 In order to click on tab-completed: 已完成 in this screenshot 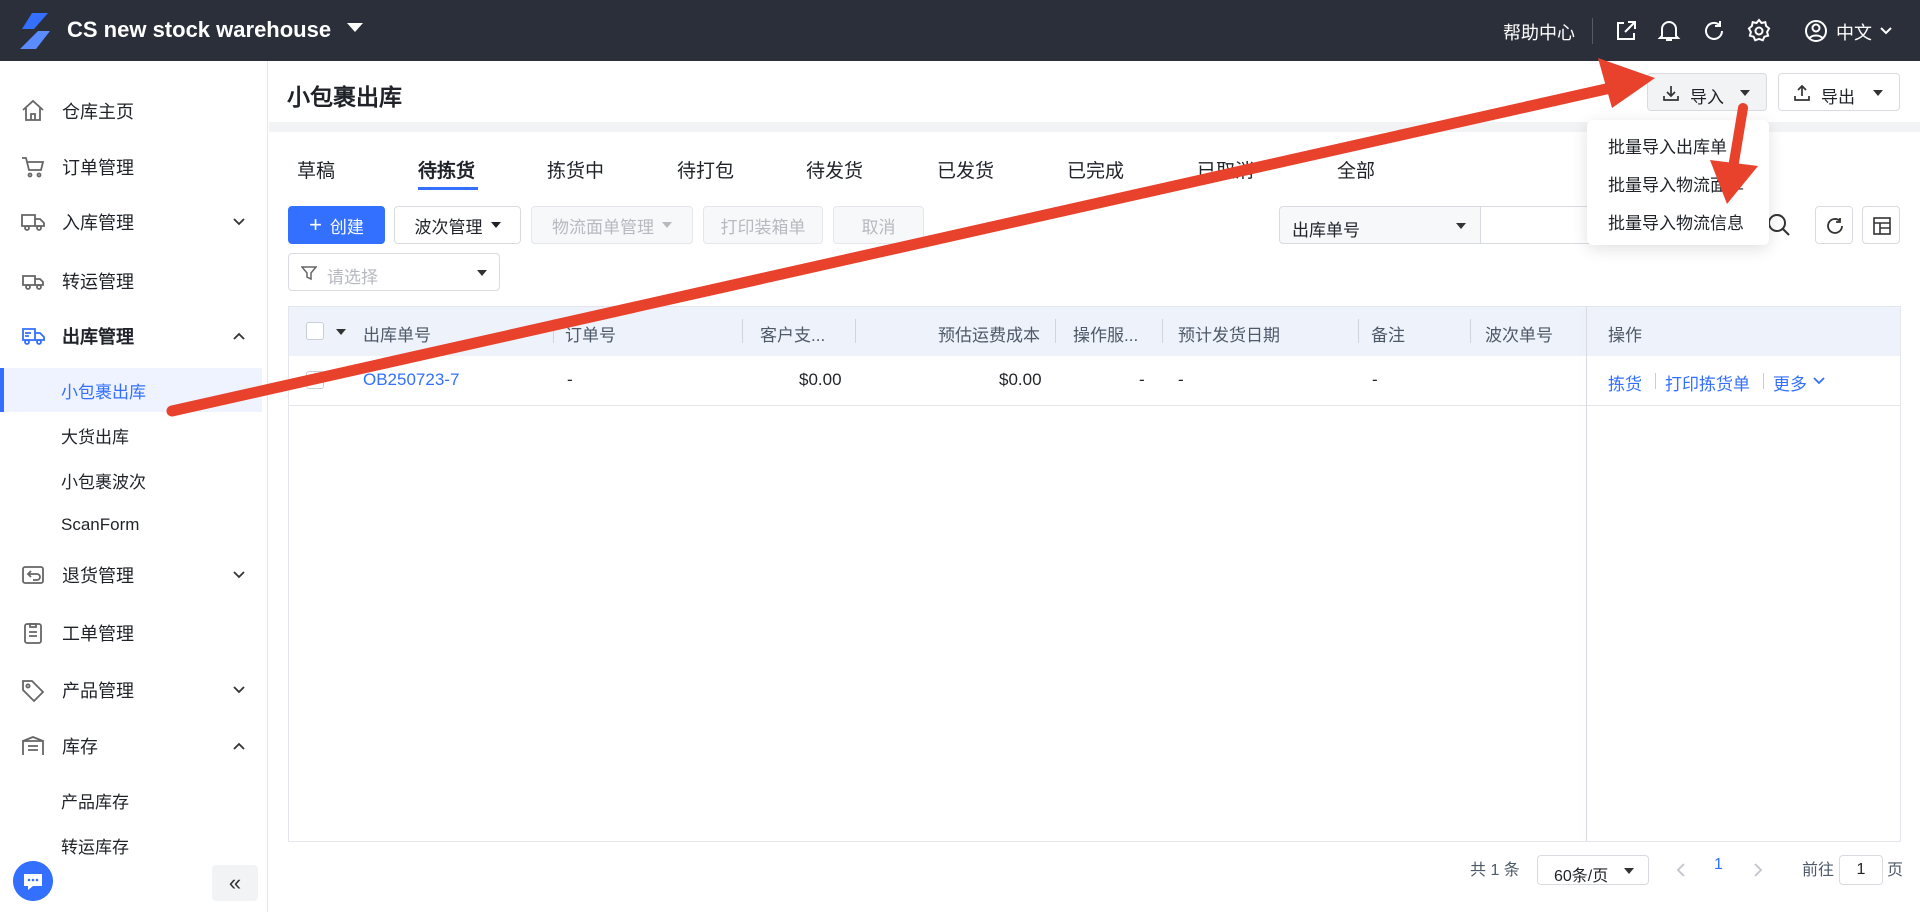, I will do `click(1095, 169)`.